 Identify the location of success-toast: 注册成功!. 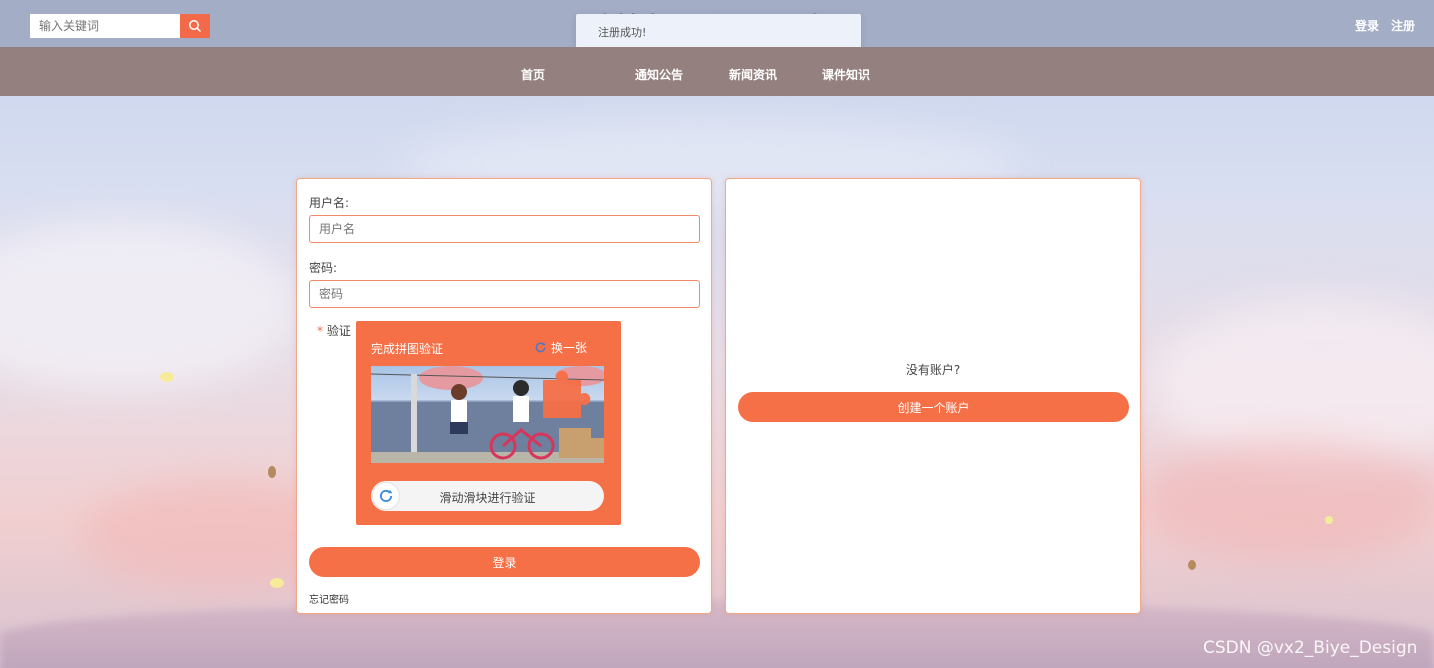
(718, 31).